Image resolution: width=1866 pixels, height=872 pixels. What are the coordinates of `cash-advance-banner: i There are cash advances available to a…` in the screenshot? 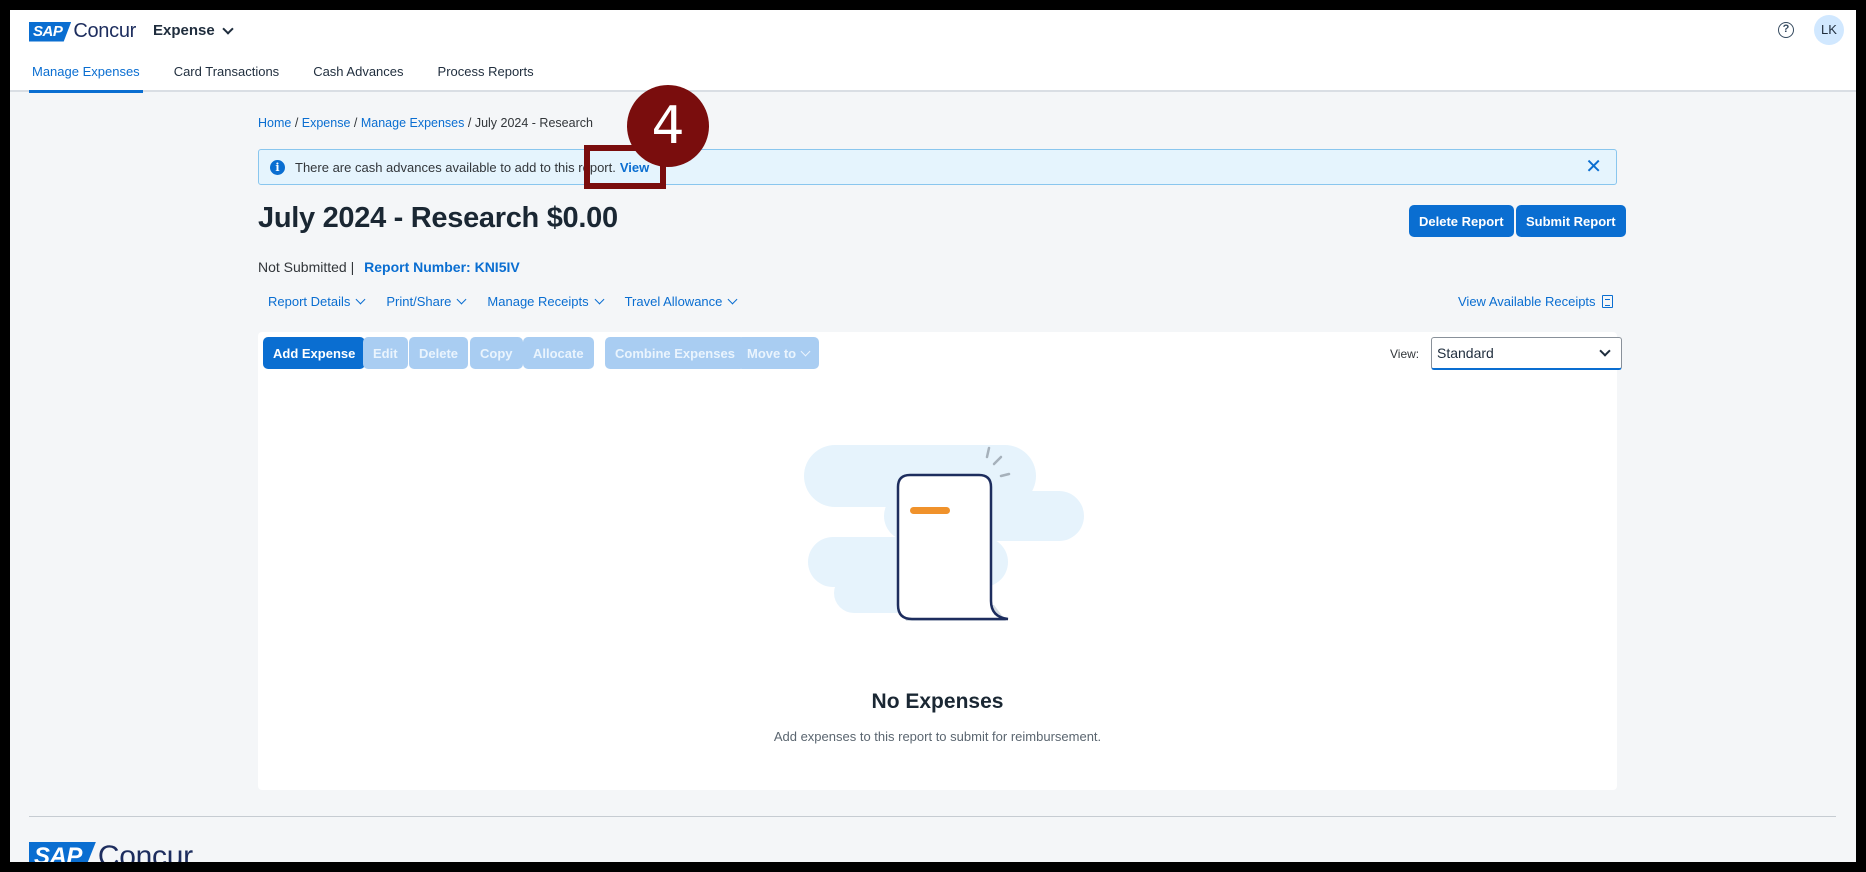 It's located at (937, 167).